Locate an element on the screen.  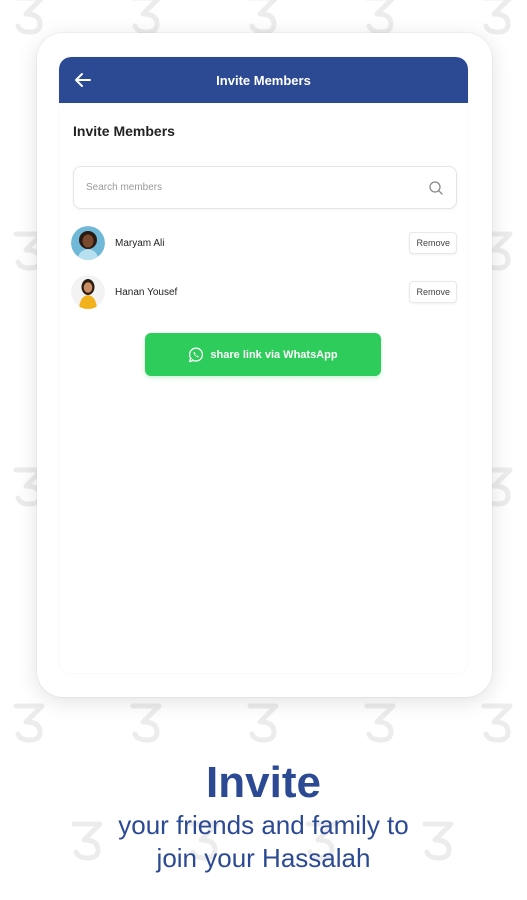
caption-line: your friends and family to is located at coordinates (263, 825).